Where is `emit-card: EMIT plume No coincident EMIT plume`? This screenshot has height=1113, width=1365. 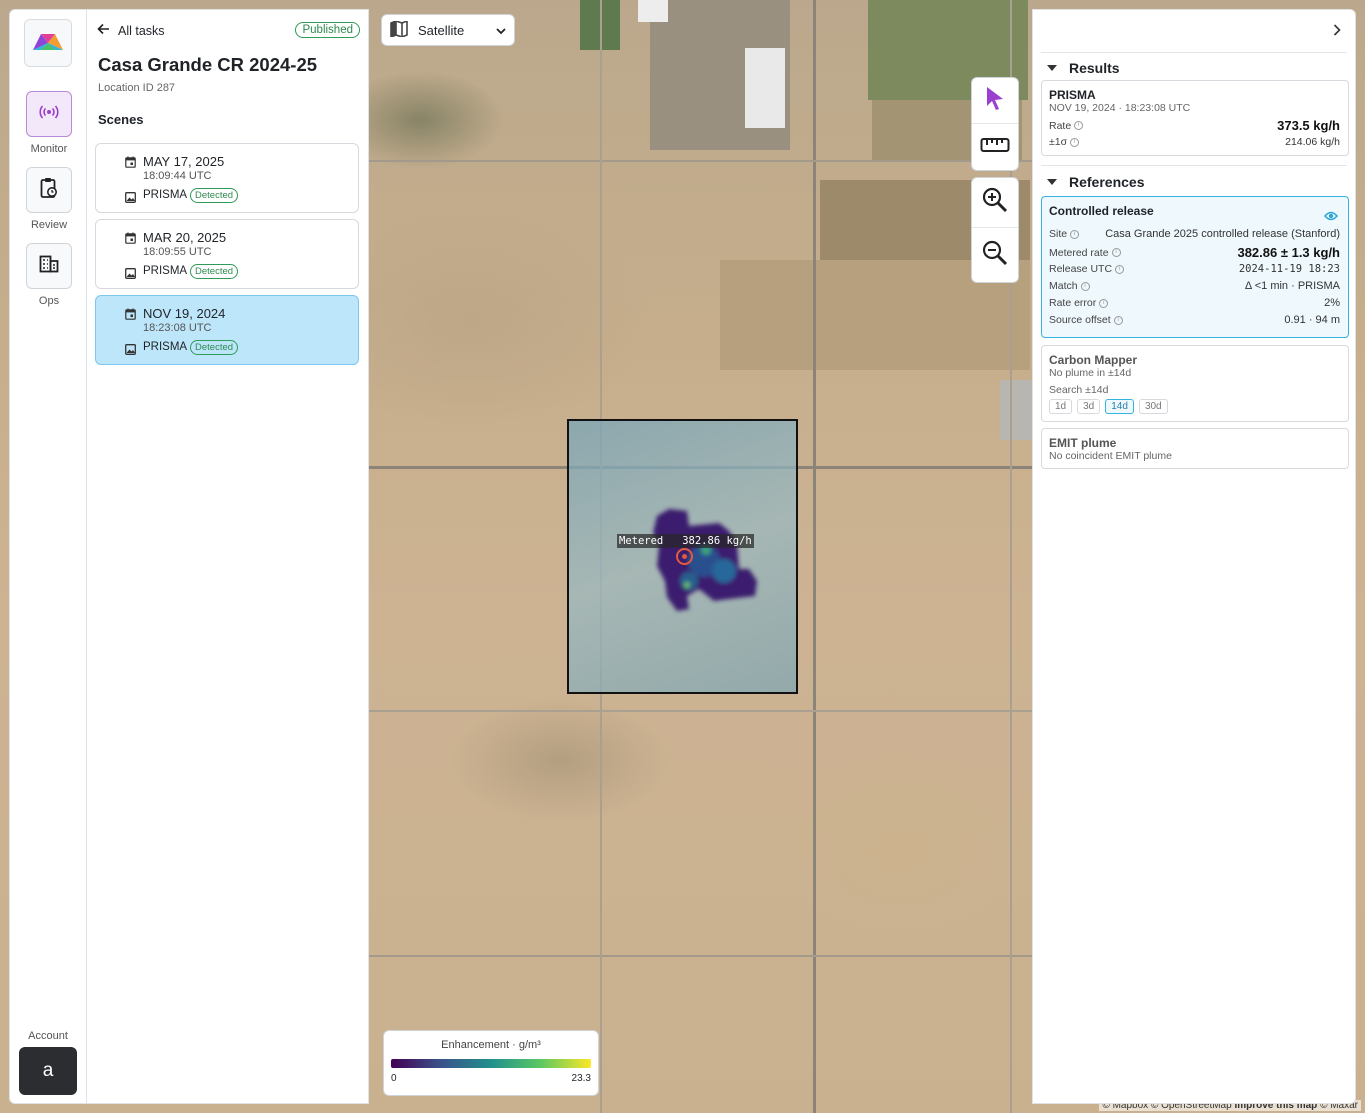 emit-card: EMIT plume No coincident EMIT plume is located at coordinates (1195, 448).